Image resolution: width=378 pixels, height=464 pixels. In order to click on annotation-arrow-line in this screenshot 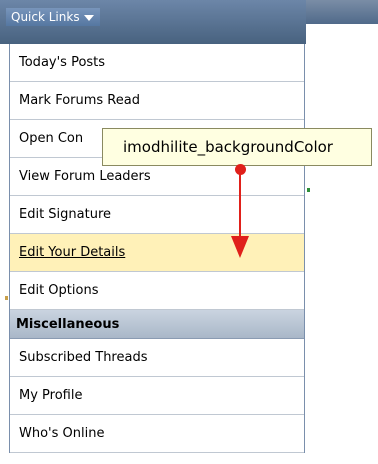, I will do `click(240, 204)`.